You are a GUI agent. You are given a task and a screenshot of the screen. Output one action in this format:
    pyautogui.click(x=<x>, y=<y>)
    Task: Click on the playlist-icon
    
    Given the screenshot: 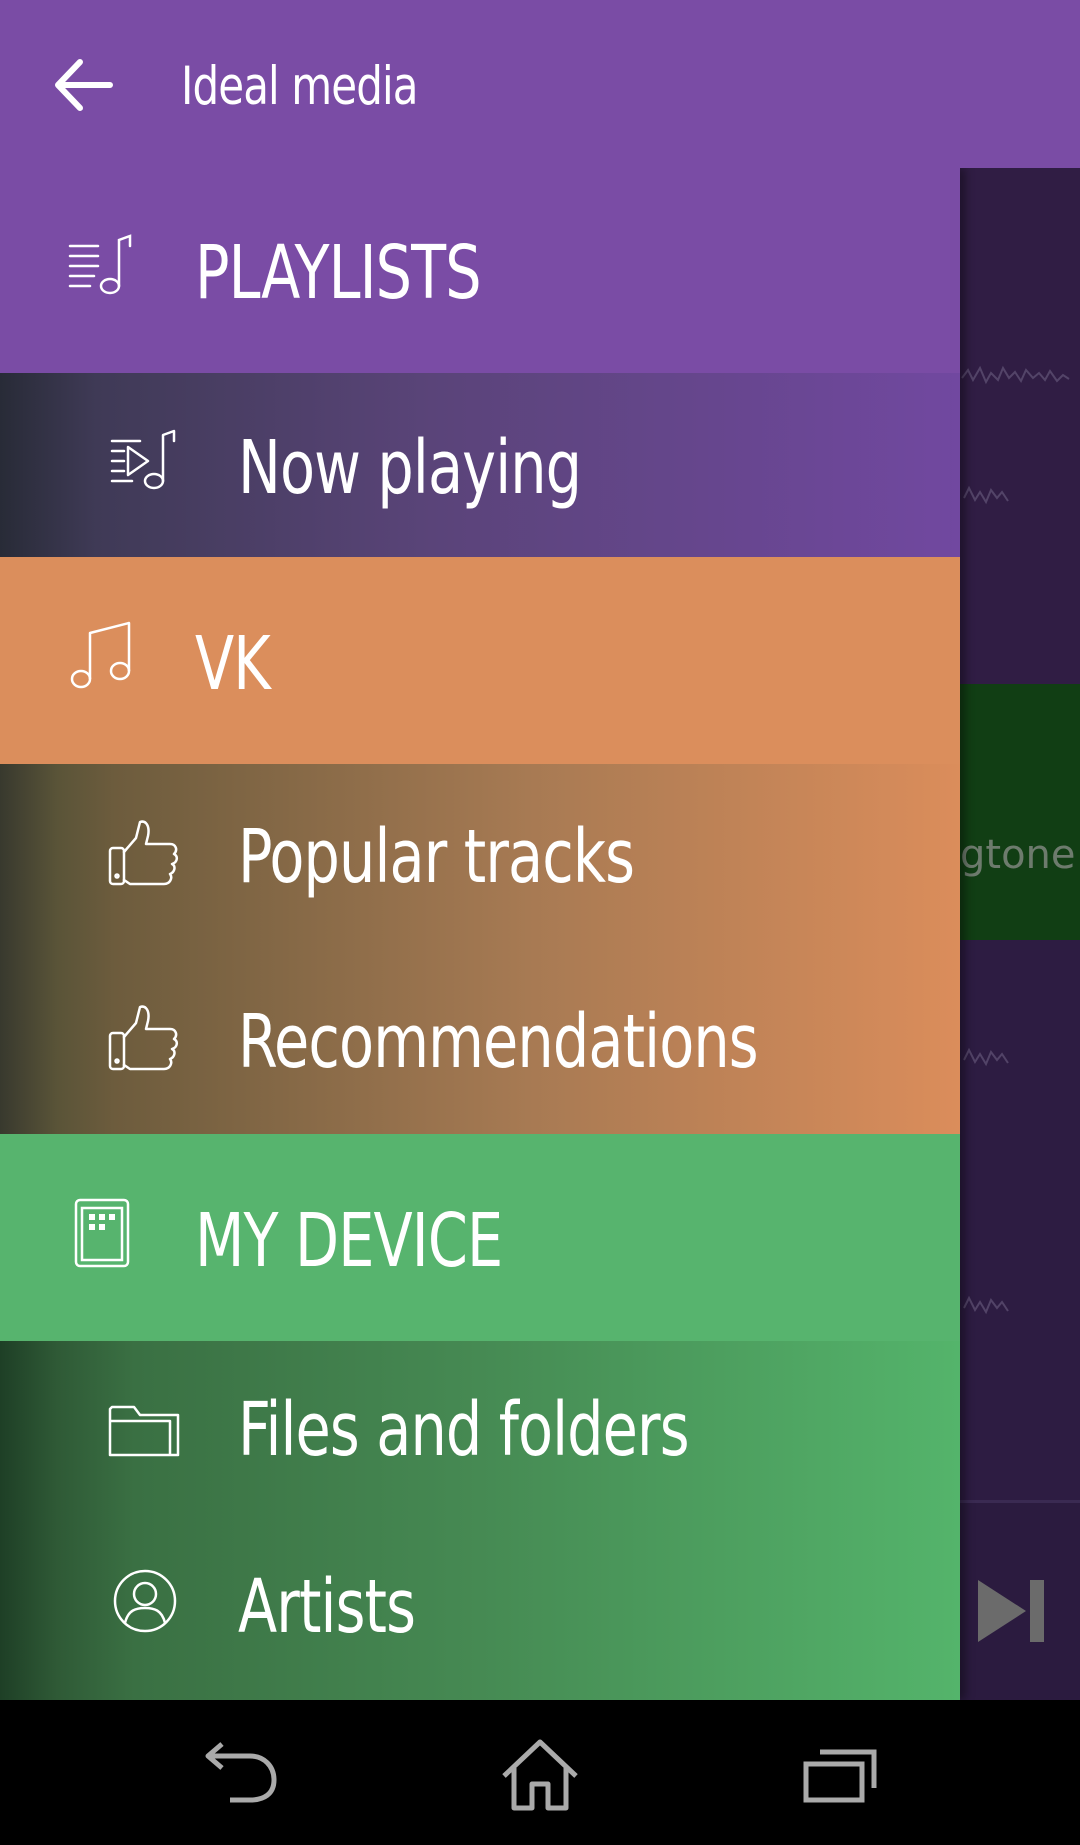 What is the action you would take?
    pyautogui.click(x=101, y=267)
    